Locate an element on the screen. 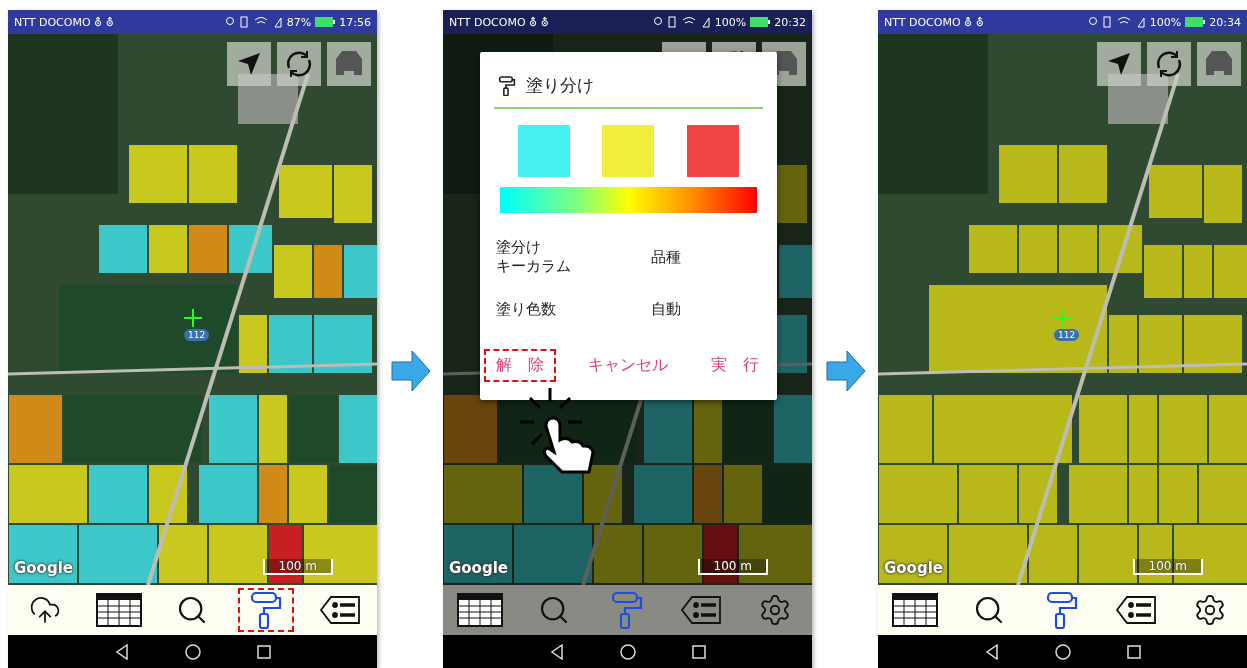  setting-value: 自動 is located at coordinates (706, 309).